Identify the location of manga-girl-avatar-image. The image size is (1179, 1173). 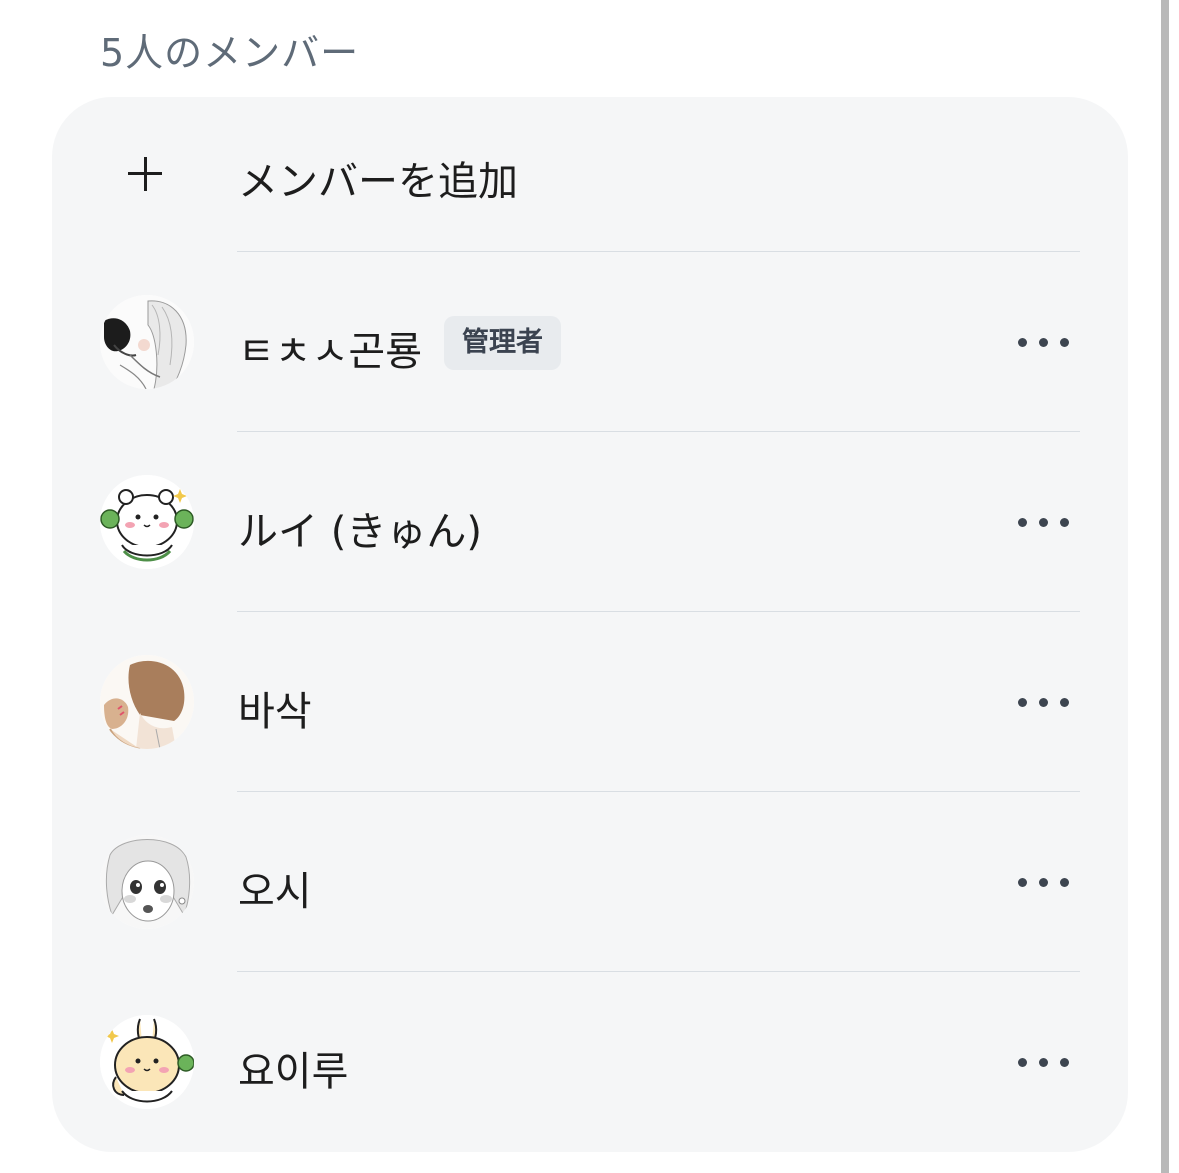
(147, 882).